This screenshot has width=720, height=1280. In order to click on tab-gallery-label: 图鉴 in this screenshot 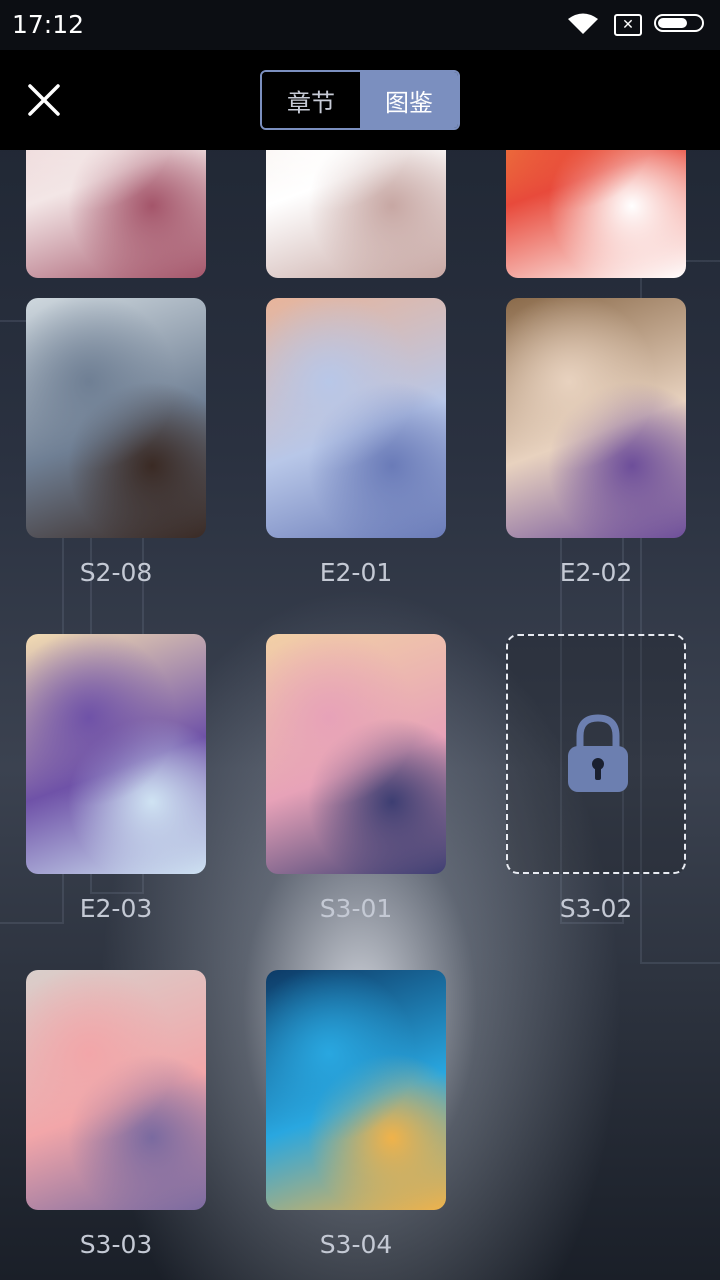, I will do `click(409, 102)`.